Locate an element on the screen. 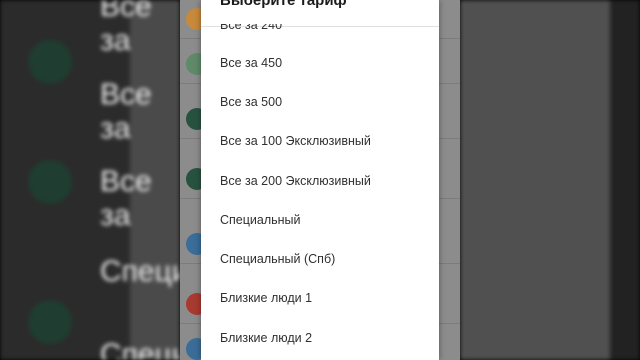 The image size is (640, 360). tariff-option: Близкие люди 2 is located at coordinates (266, 338).